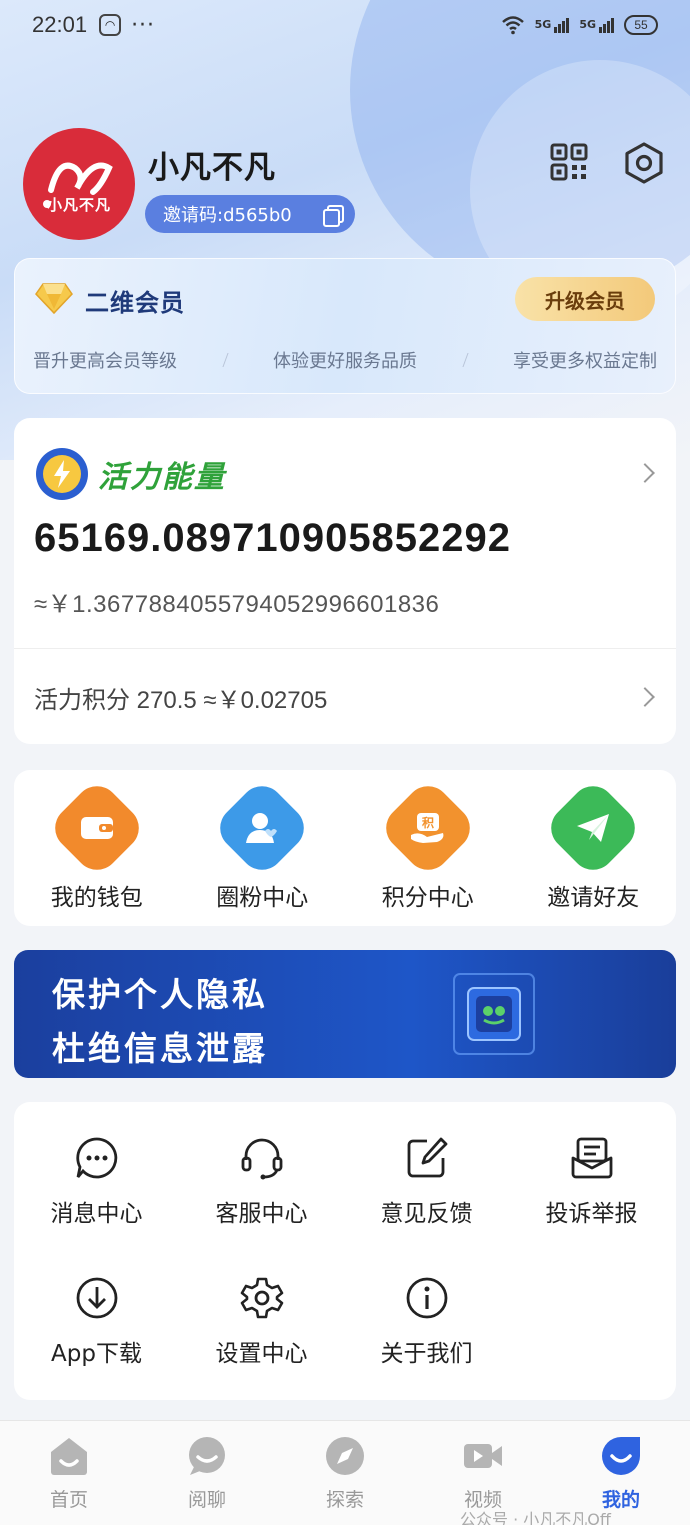 The height and width of the screenshot is (1525, 690). Describe the element at coordinates (593, 898) in the screenshot. I see `quick-action-label: 邀请好友` at that location.